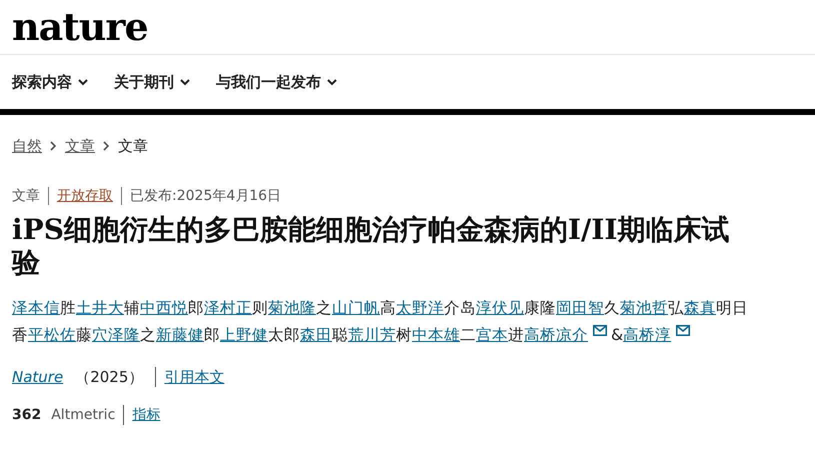 This screenshot has width=815, height=467. I want to click on author-link: 森田, so click(316, 335).